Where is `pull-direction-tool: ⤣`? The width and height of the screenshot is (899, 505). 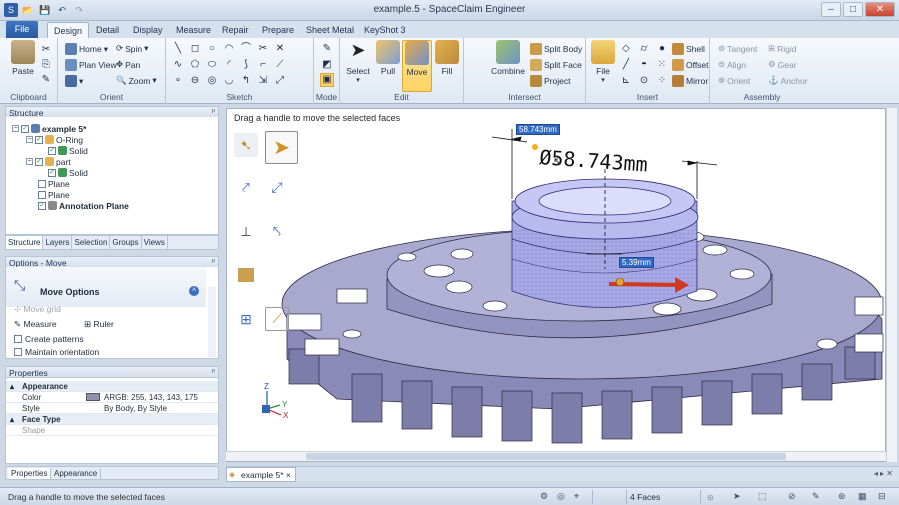
pull-direction-tool: ⤣ is located at coordinates (277, 231).